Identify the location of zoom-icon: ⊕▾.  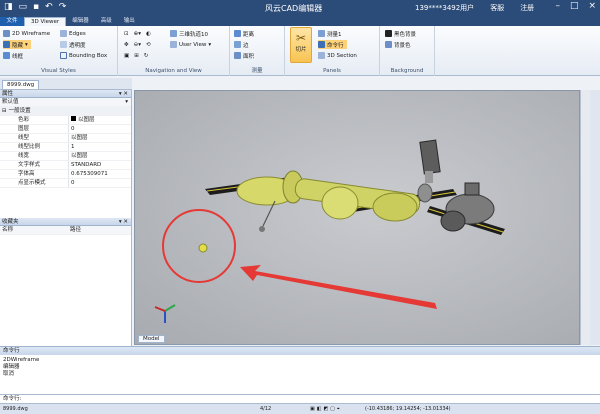
(137, 34).